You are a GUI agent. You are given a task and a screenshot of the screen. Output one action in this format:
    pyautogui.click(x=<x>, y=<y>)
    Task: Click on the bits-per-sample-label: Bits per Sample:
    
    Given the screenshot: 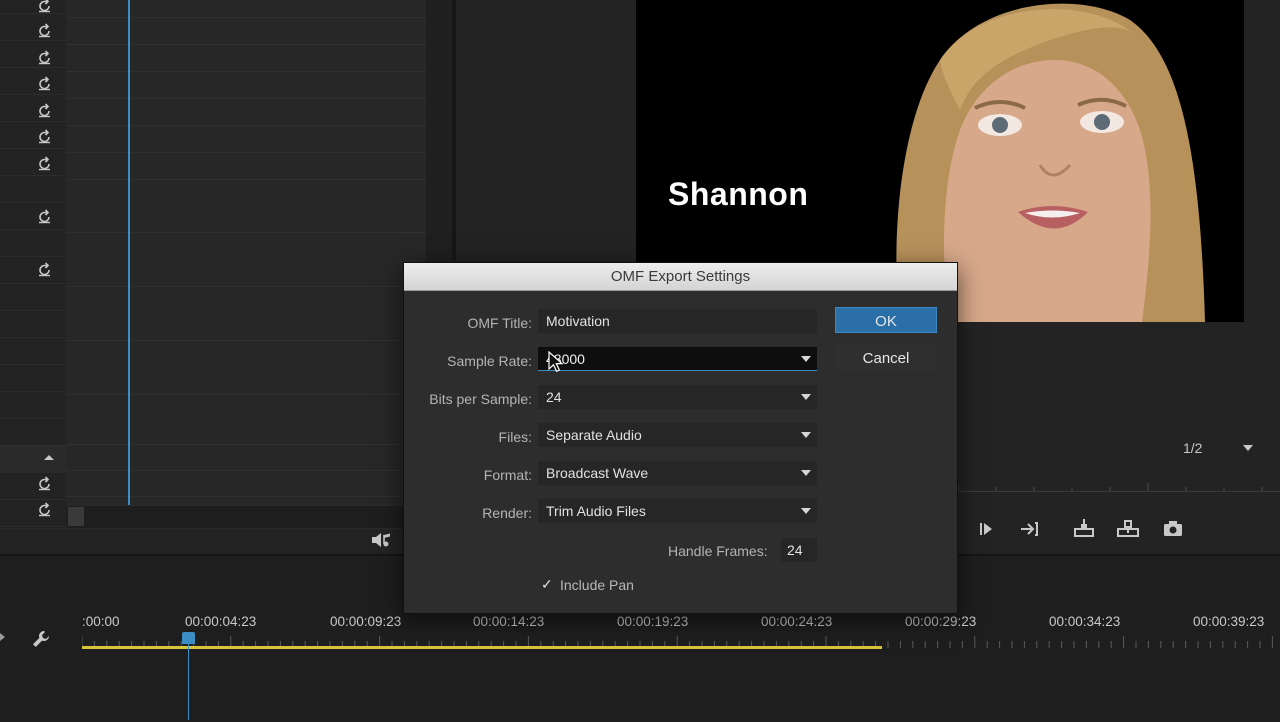 What is the action you would take?
    pyautogui.click(x=480, y=399)
    